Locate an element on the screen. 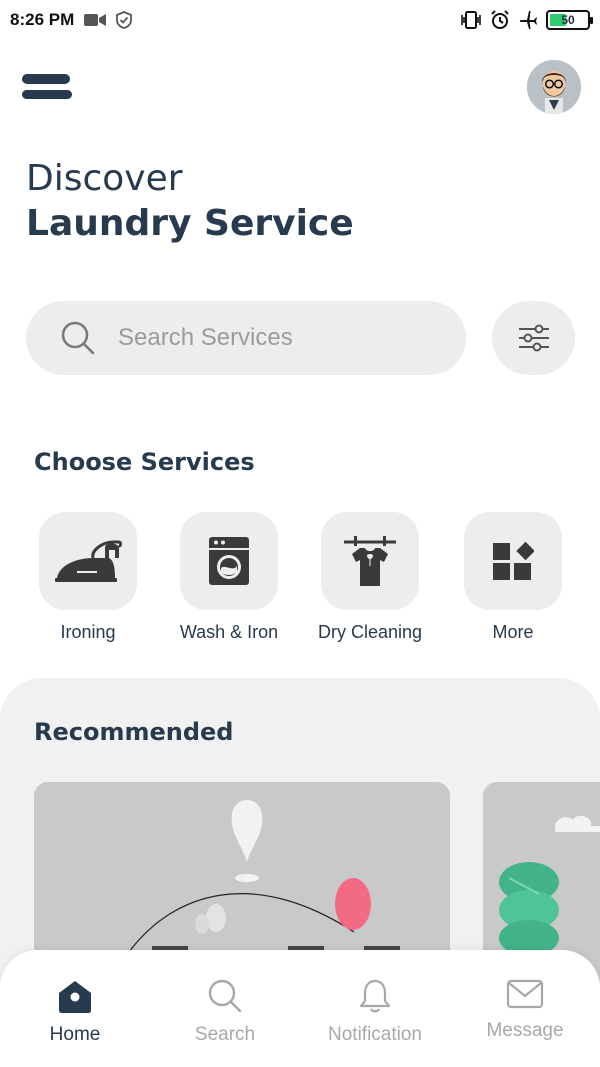  service-label: Ironing is located at coordinates (88, 632).